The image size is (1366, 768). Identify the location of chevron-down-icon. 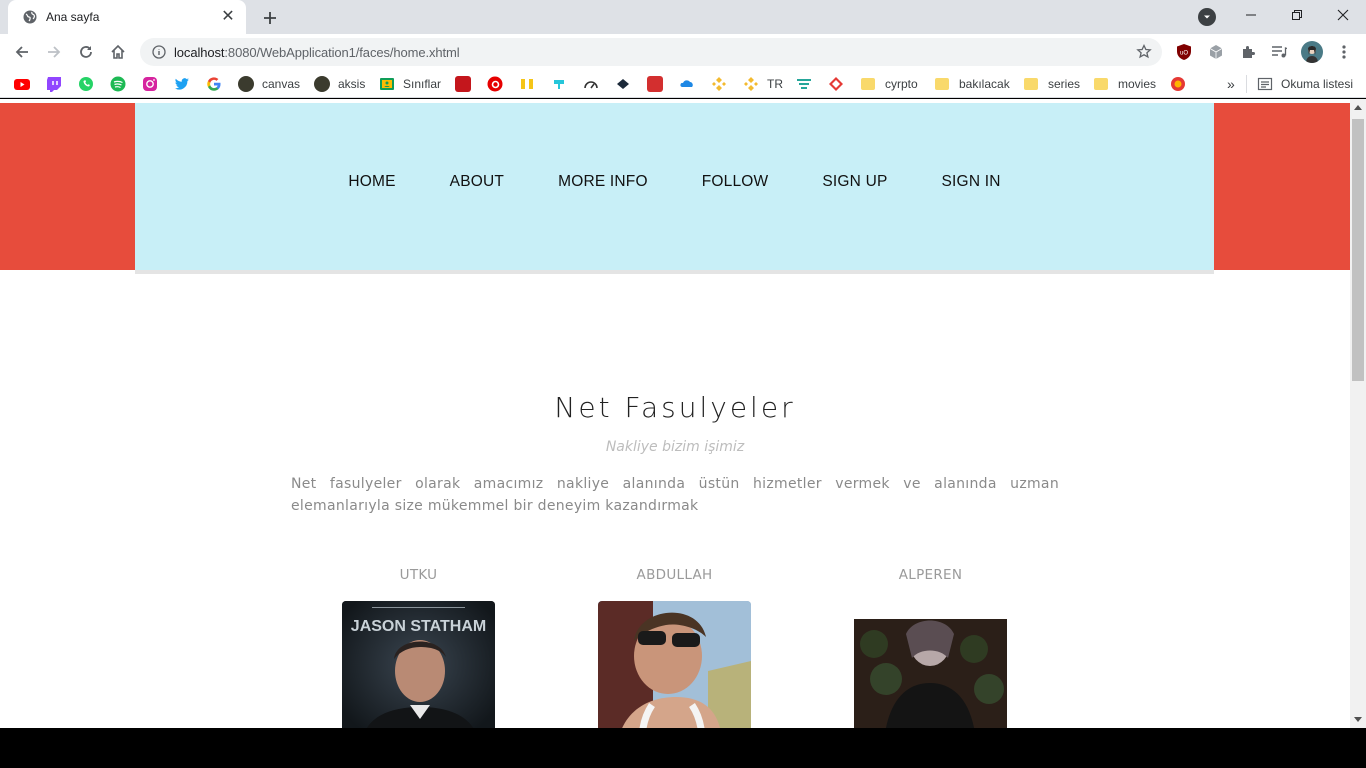
(1207, 17).